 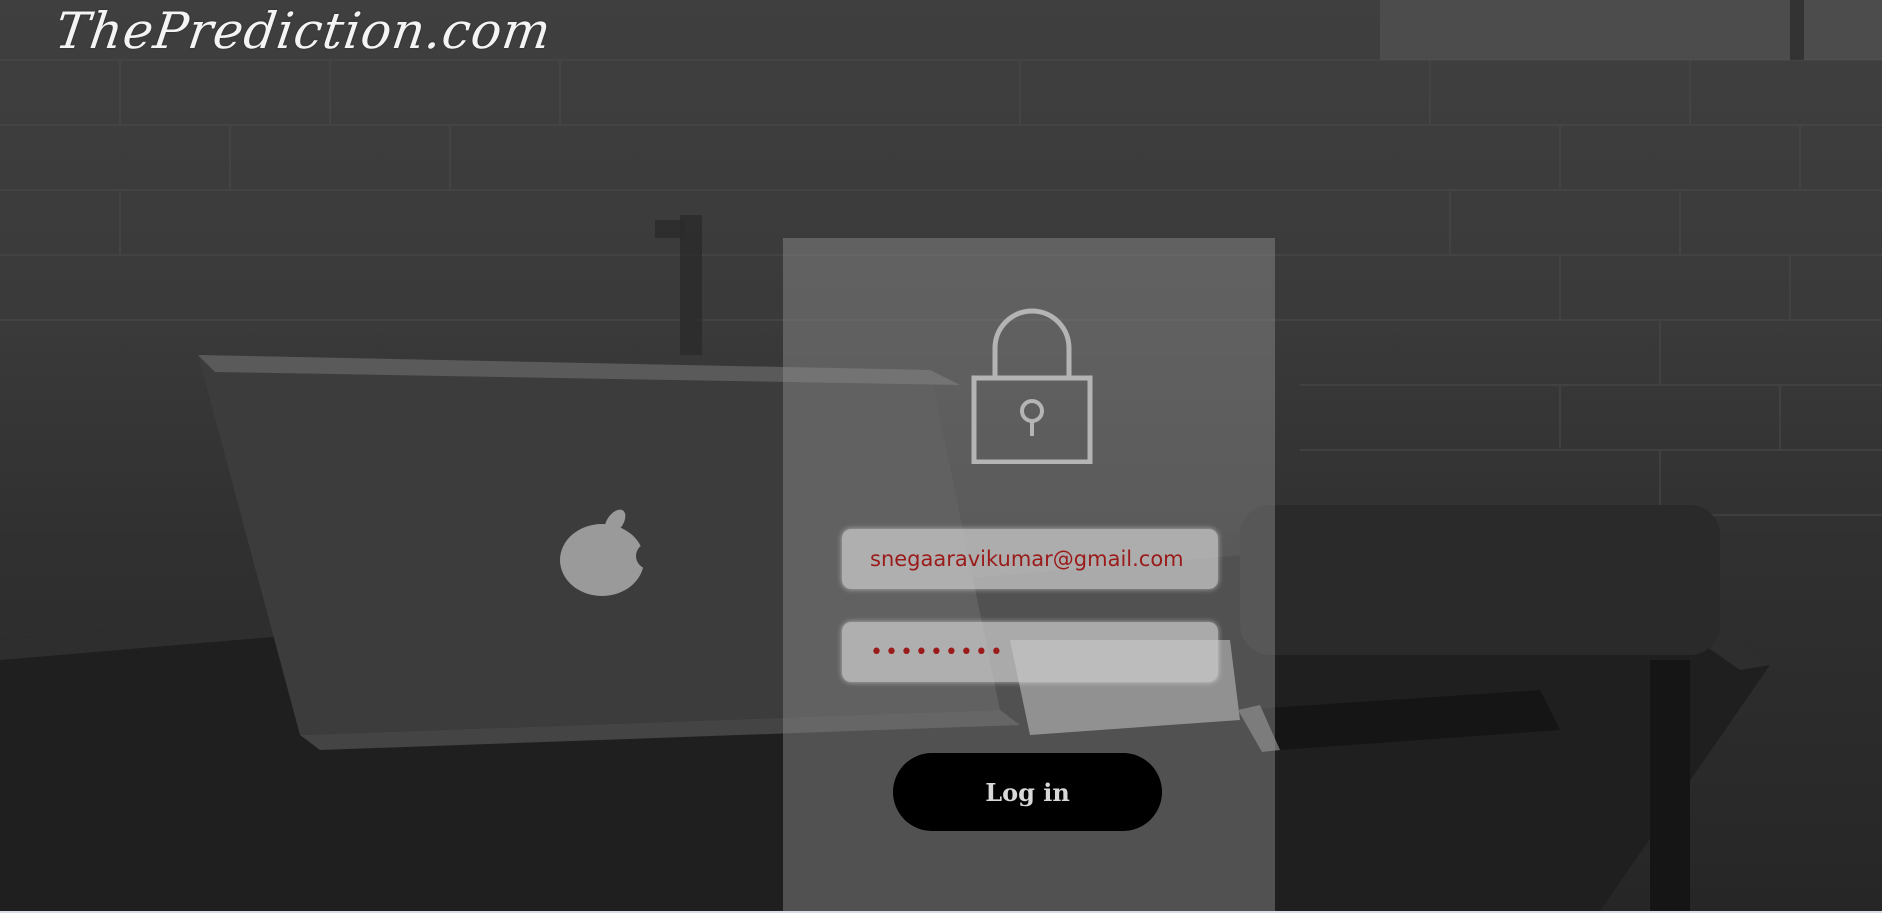 I want to click on email-field, so click(x=1030, y=559).